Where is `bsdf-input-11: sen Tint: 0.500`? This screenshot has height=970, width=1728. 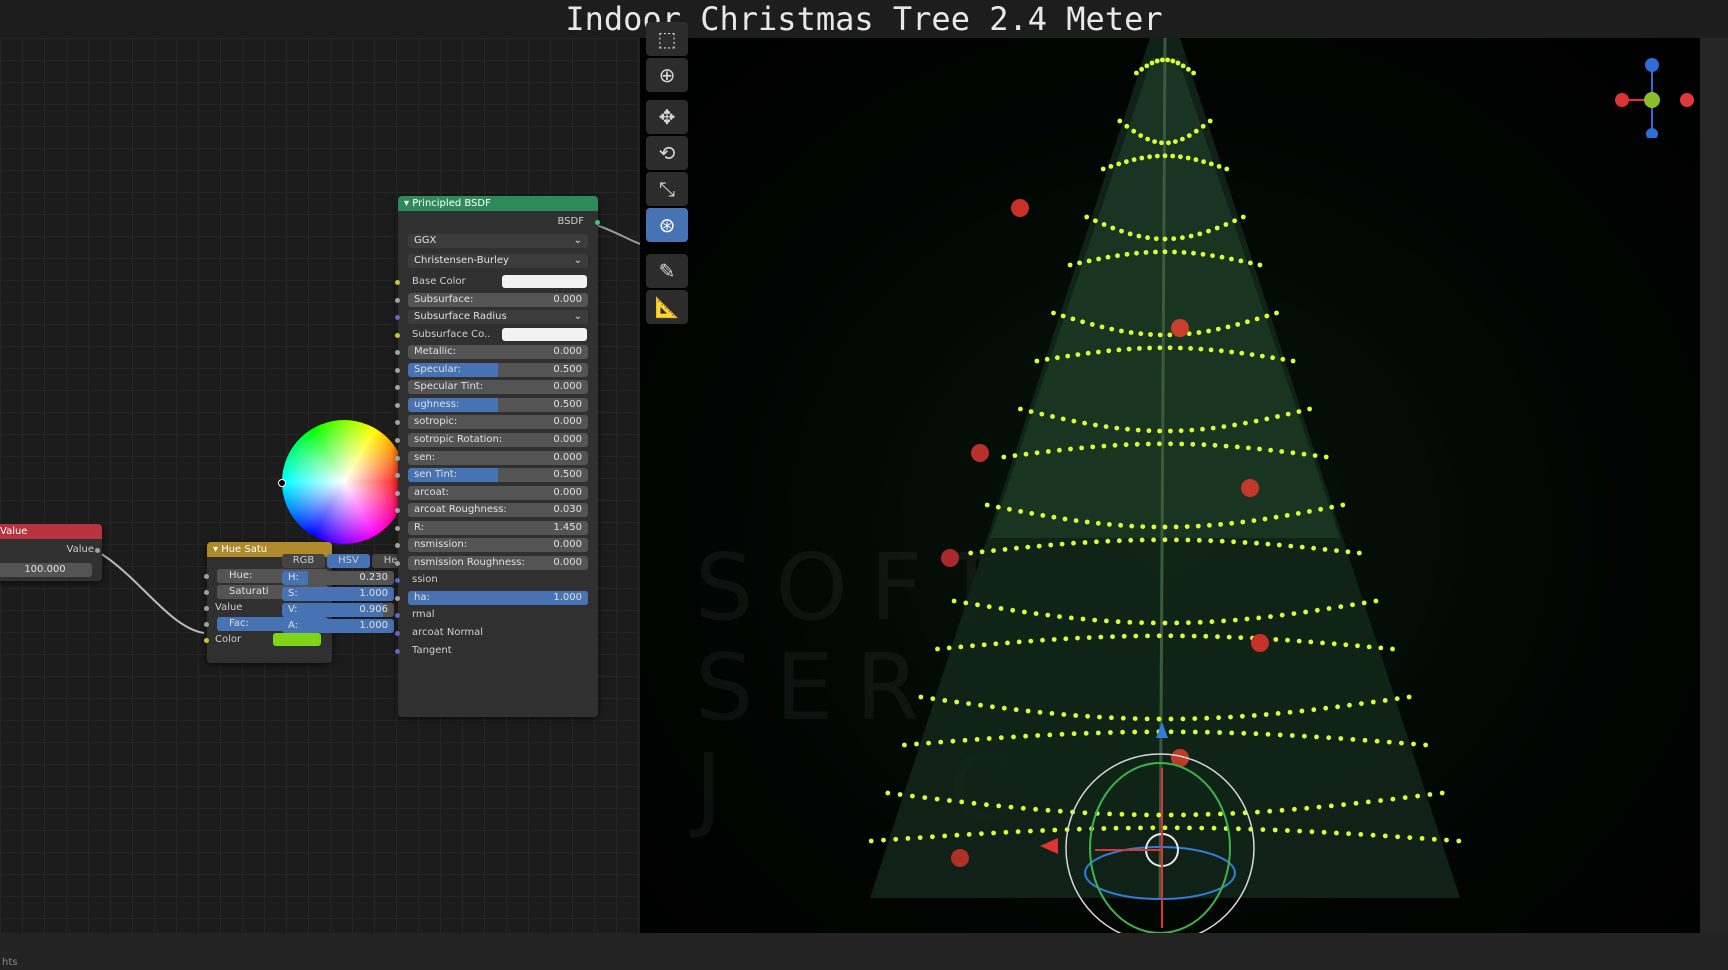
bsdf-input-11: sen Tint: 0.500 is located at coordinates (498, 475).